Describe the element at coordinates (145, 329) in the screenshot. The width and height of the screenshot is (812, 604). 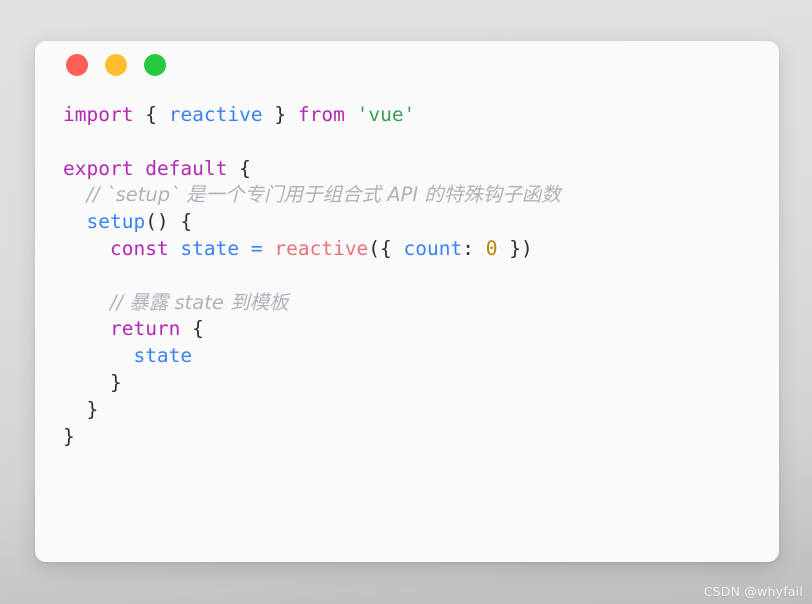
I see `code-token-kw: return` at that location.